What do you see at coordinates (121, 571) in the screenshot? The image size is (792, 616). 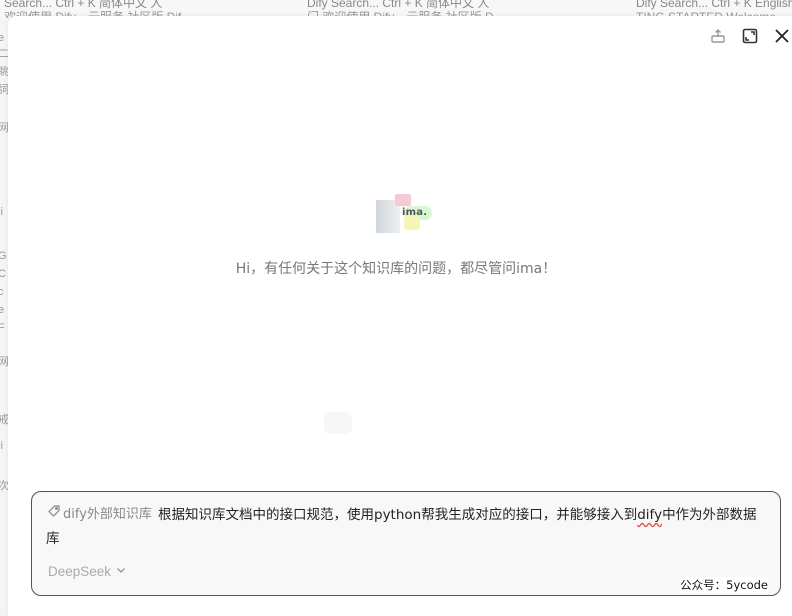 I see `chevron-down-icon` at bounding box center [121, 571].